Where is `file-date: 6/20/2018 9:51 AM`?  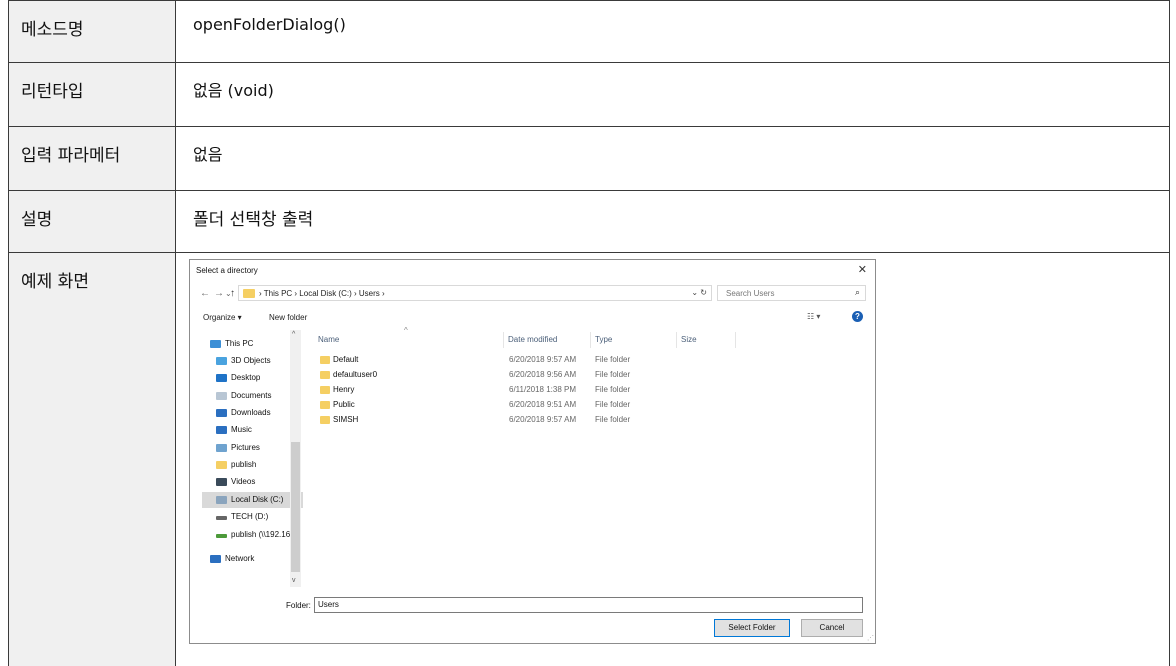
file-date: 6/20/2018 9:51 AM is located at coordinates (543, 404).